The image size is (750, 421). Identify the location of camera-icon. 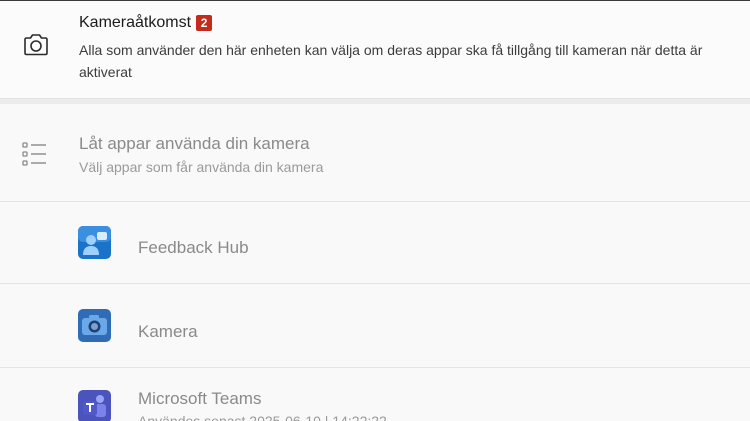
(36, 45).